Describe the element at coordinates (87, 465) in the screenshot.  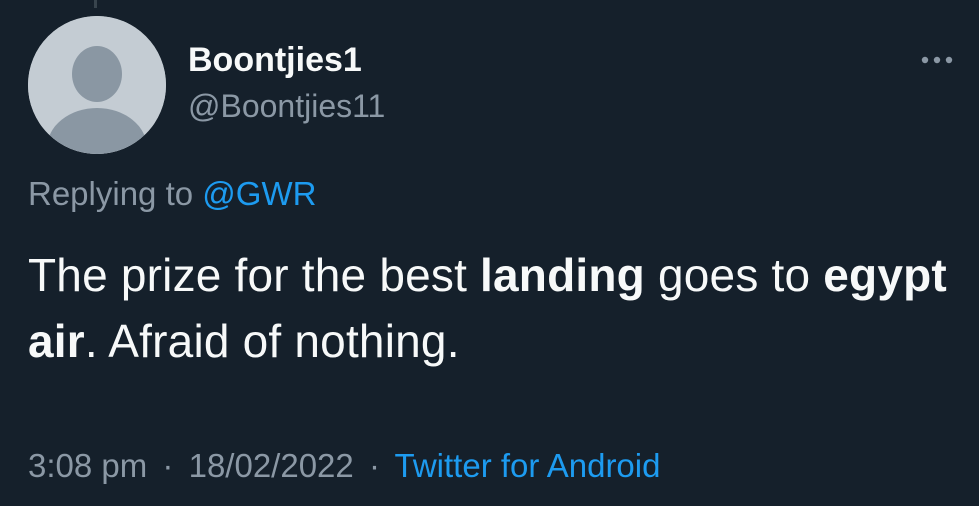
I see `tweet-time: 3:08 pm` at that location.